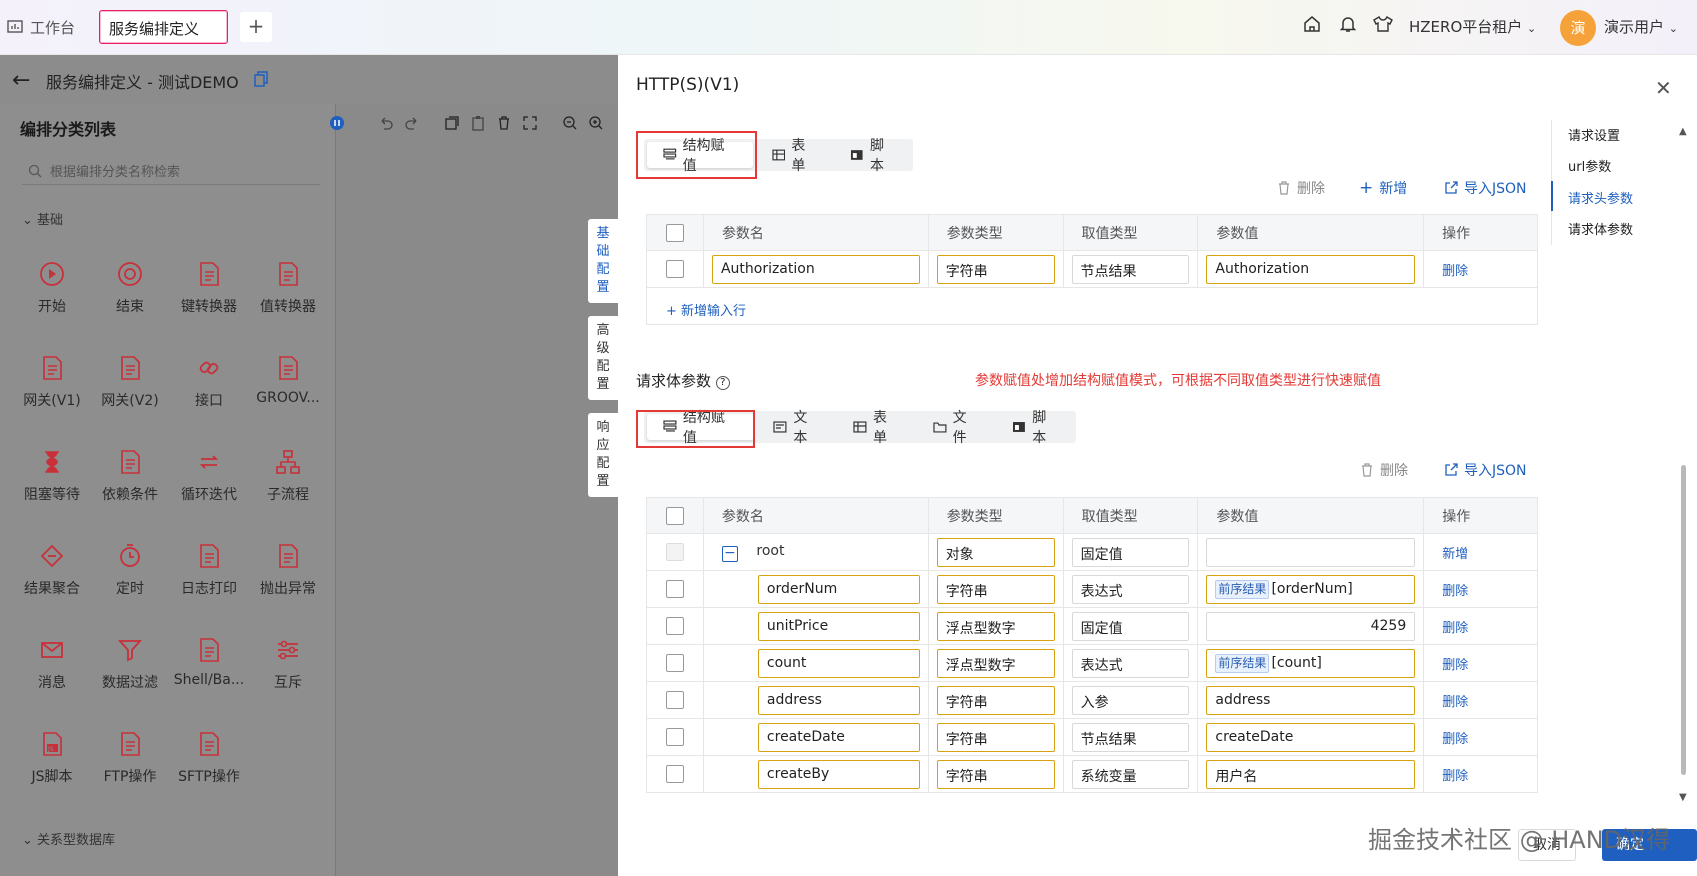 This screenshot has width=1697, height=876. Describe the element at coordinates (1036, 428) in the screenshot. I see `body-mode-script: 脚本` at that location.